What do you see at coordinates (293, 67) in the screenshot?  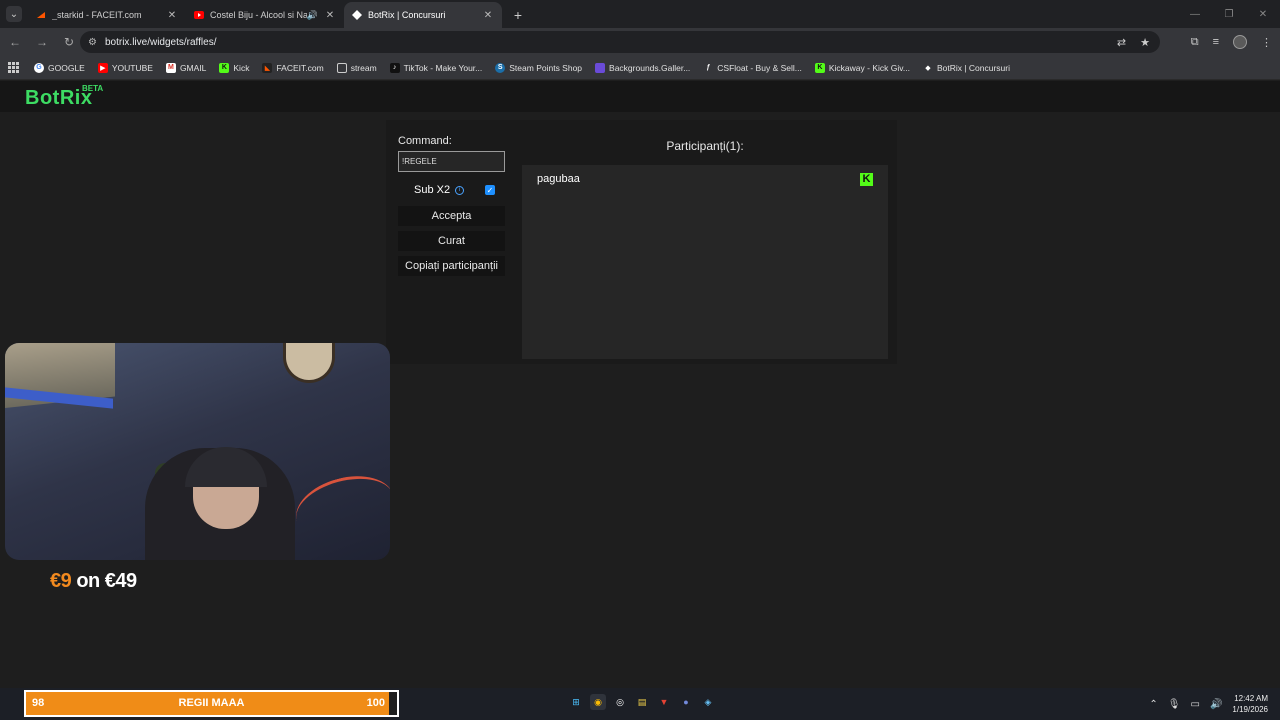 I see `bookmark-faceit: ◣ FACEIT.com` at bounding box center [293, 67].